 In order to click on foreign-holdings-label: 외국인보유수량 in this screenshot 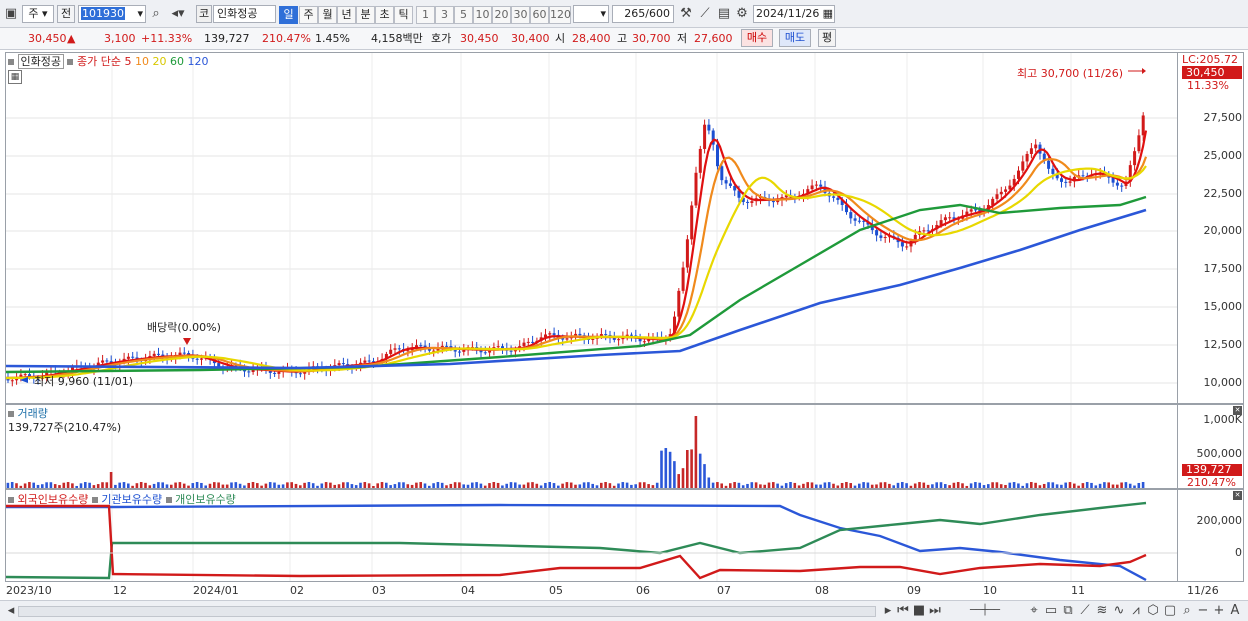, I will do `click(53, 499)`.